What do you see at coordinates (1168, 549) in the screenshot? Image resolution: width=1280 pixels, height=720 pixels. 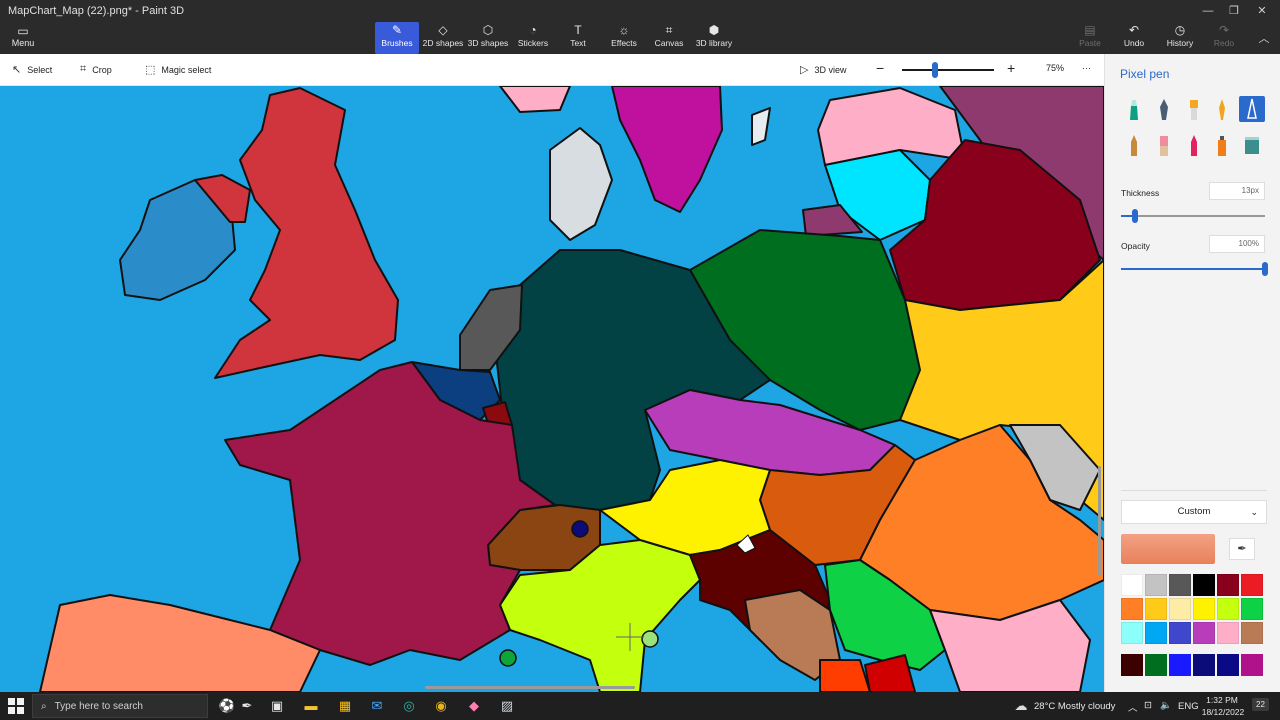 I see `current-color-swatch` at bounding box center [1168, 549].